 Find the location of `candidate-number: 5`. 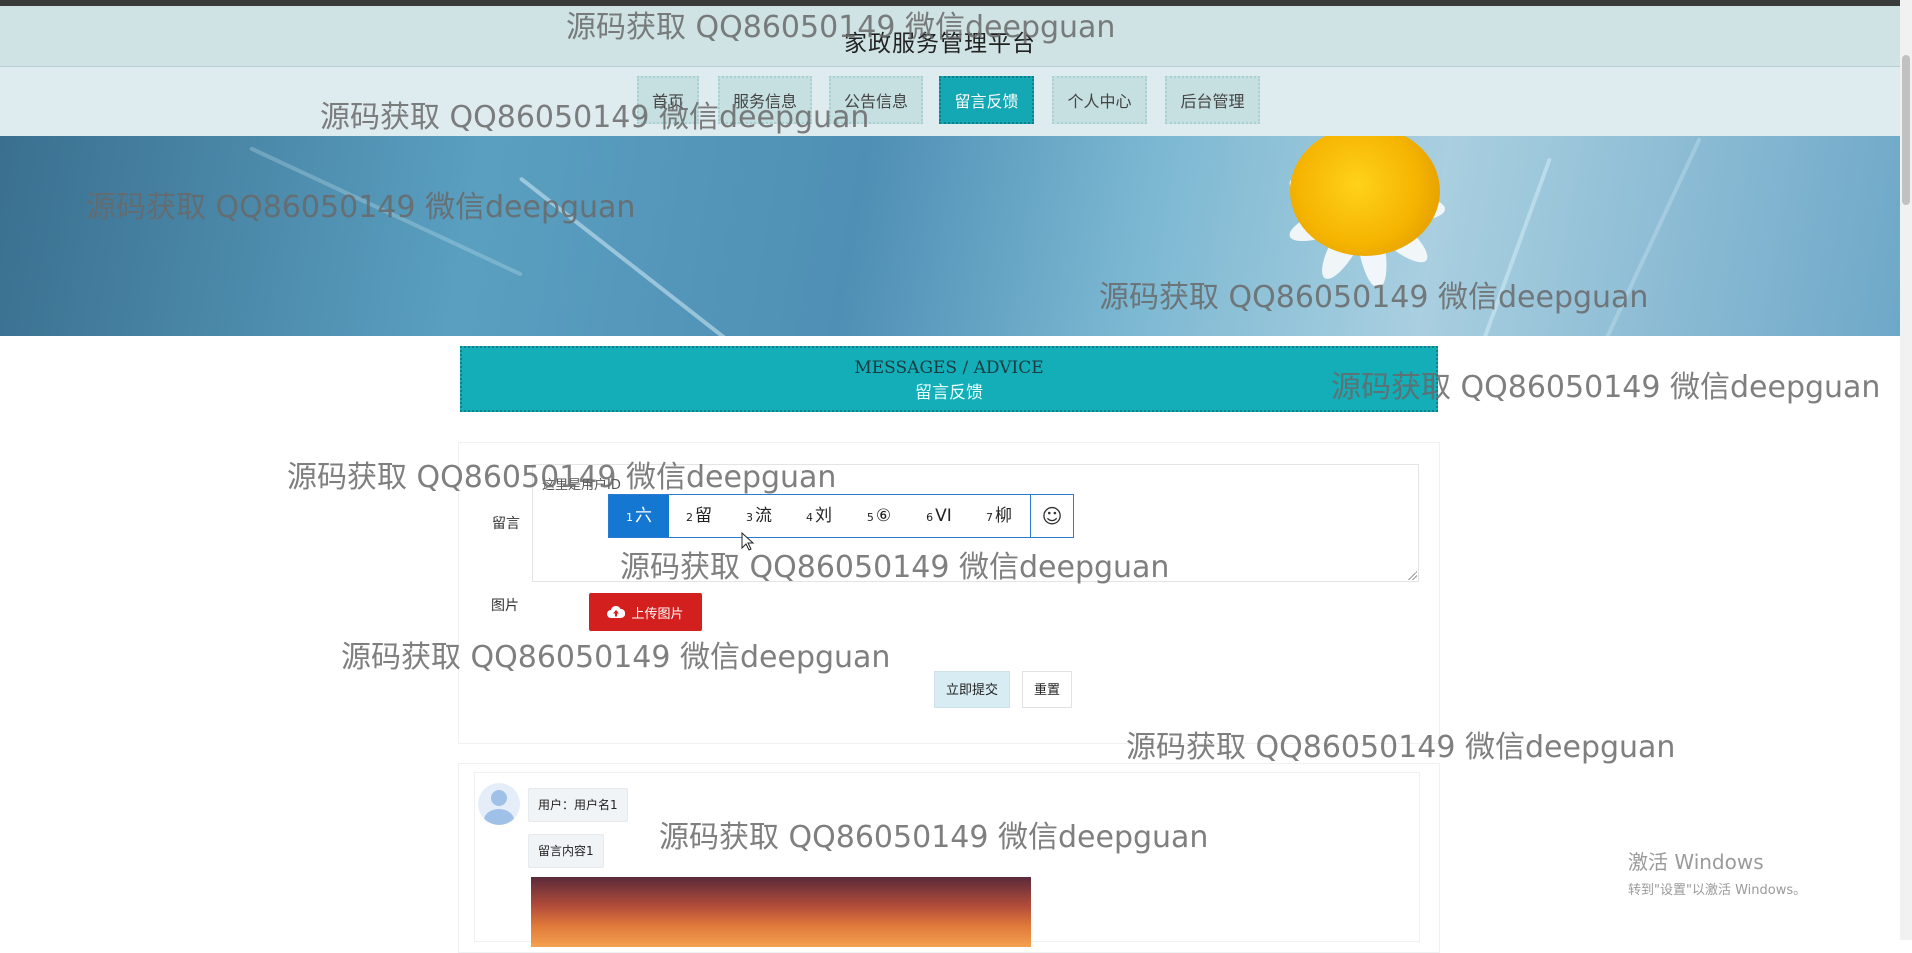

candidate-number: 5 is located at coordinates (870, 517).